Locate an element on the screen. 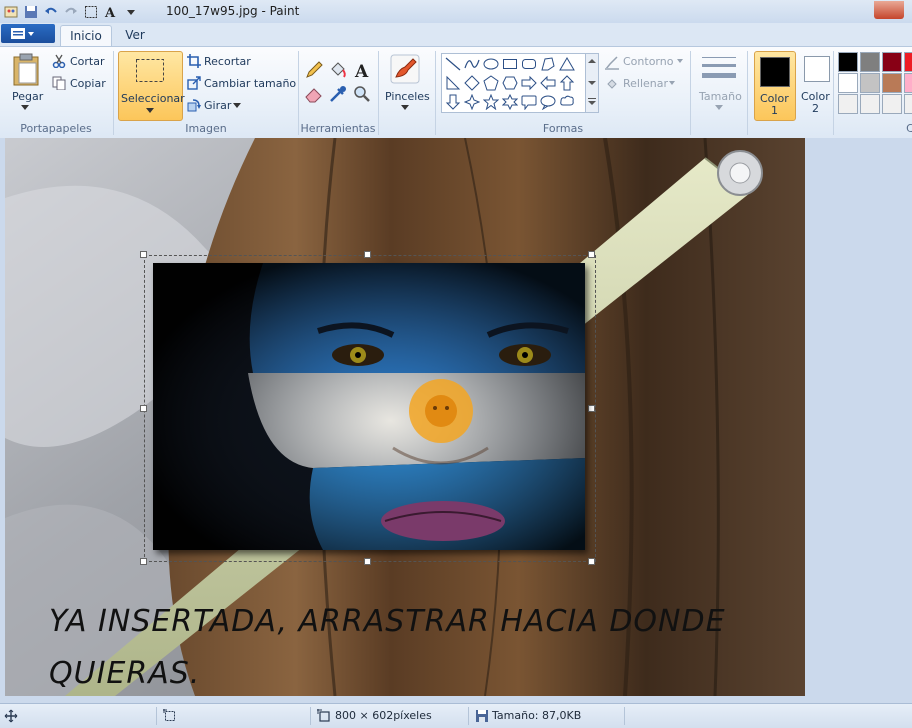 The width and height of the screenshot is (912, 728). sun-of-may-icon is located at coordinates (441, 411).